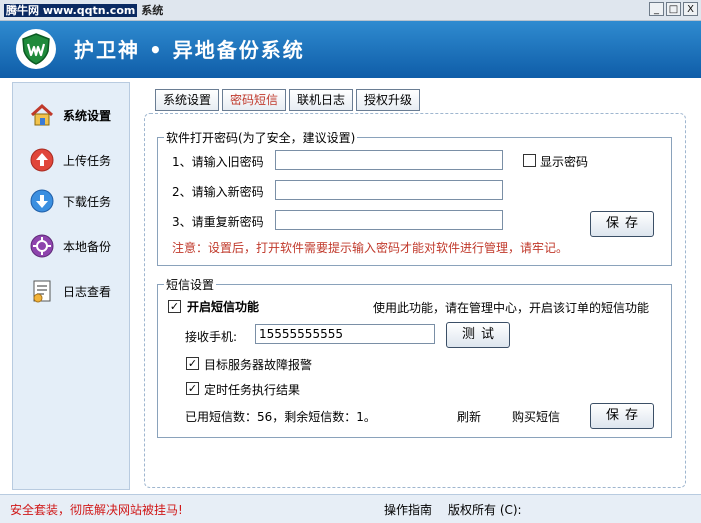 The image size is (701, 523). Describe the element at coordinates (152, 10) in the screenshot. I see `window-title-suffix: 系统` at that location.